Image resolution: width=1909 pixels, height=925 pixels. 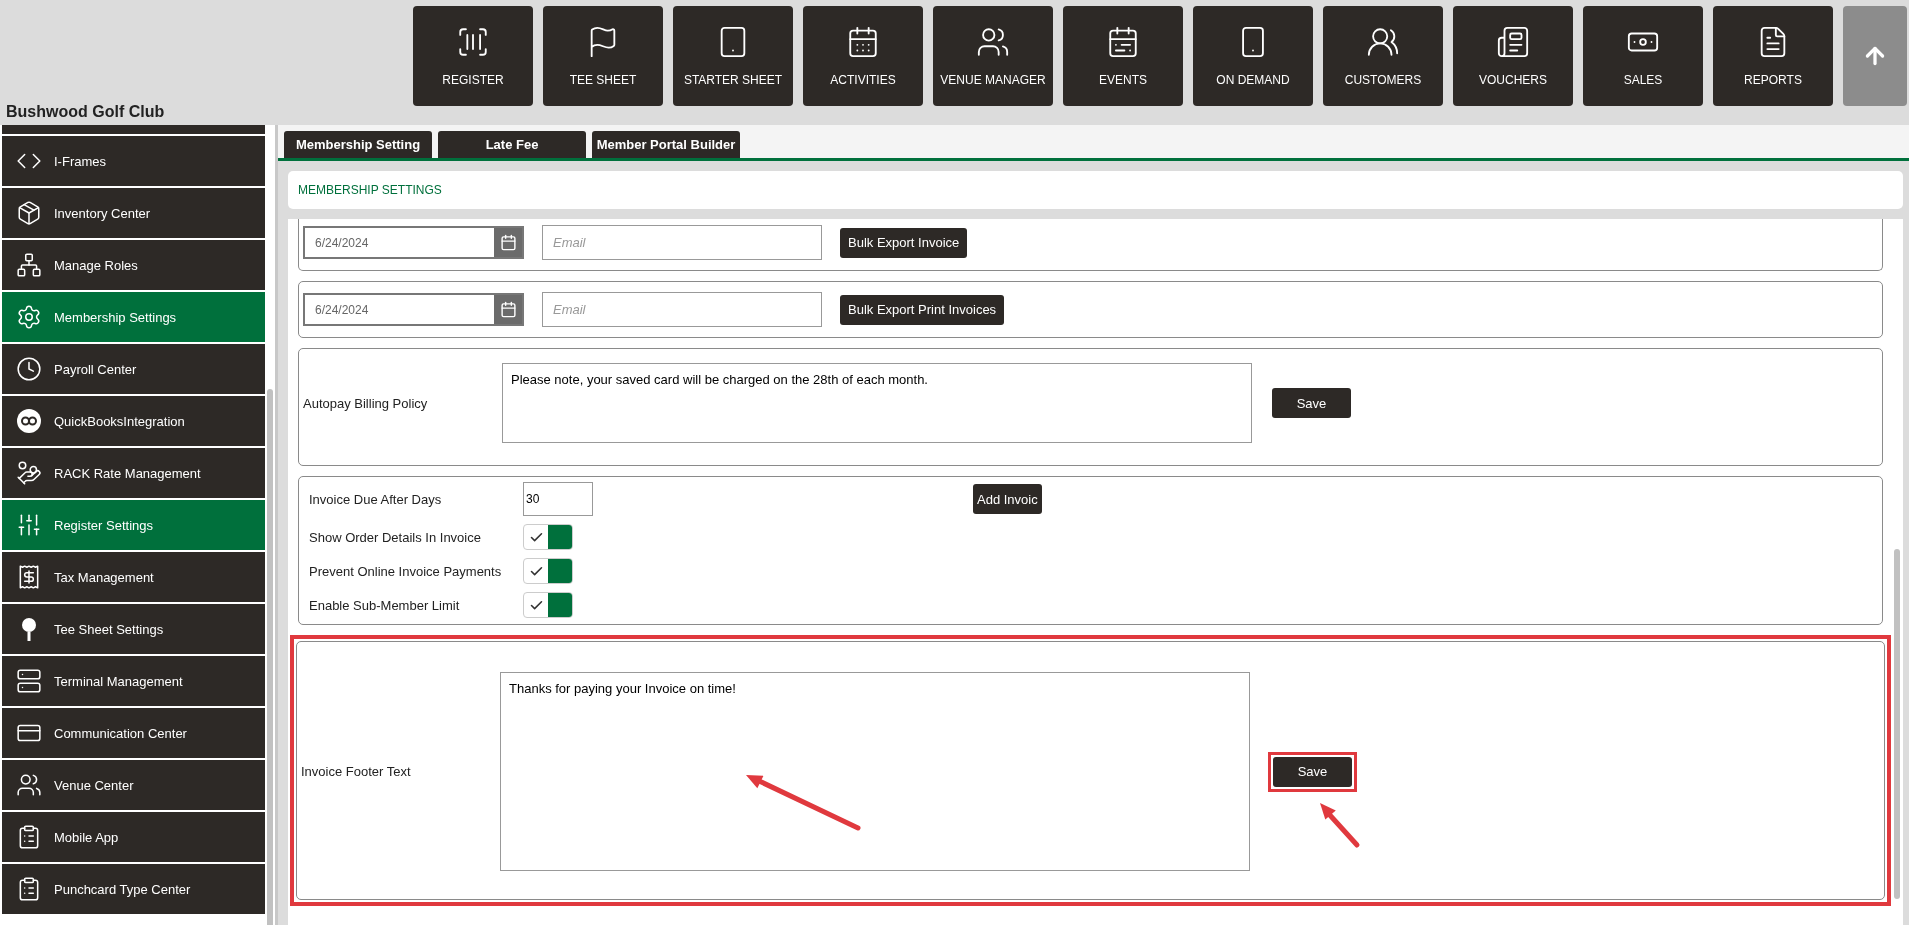 What do you see at coordinates (95, 369) in the screenshot?
I see `sidebar-item-label: Payroll Center` at bounding box center [95, 369].